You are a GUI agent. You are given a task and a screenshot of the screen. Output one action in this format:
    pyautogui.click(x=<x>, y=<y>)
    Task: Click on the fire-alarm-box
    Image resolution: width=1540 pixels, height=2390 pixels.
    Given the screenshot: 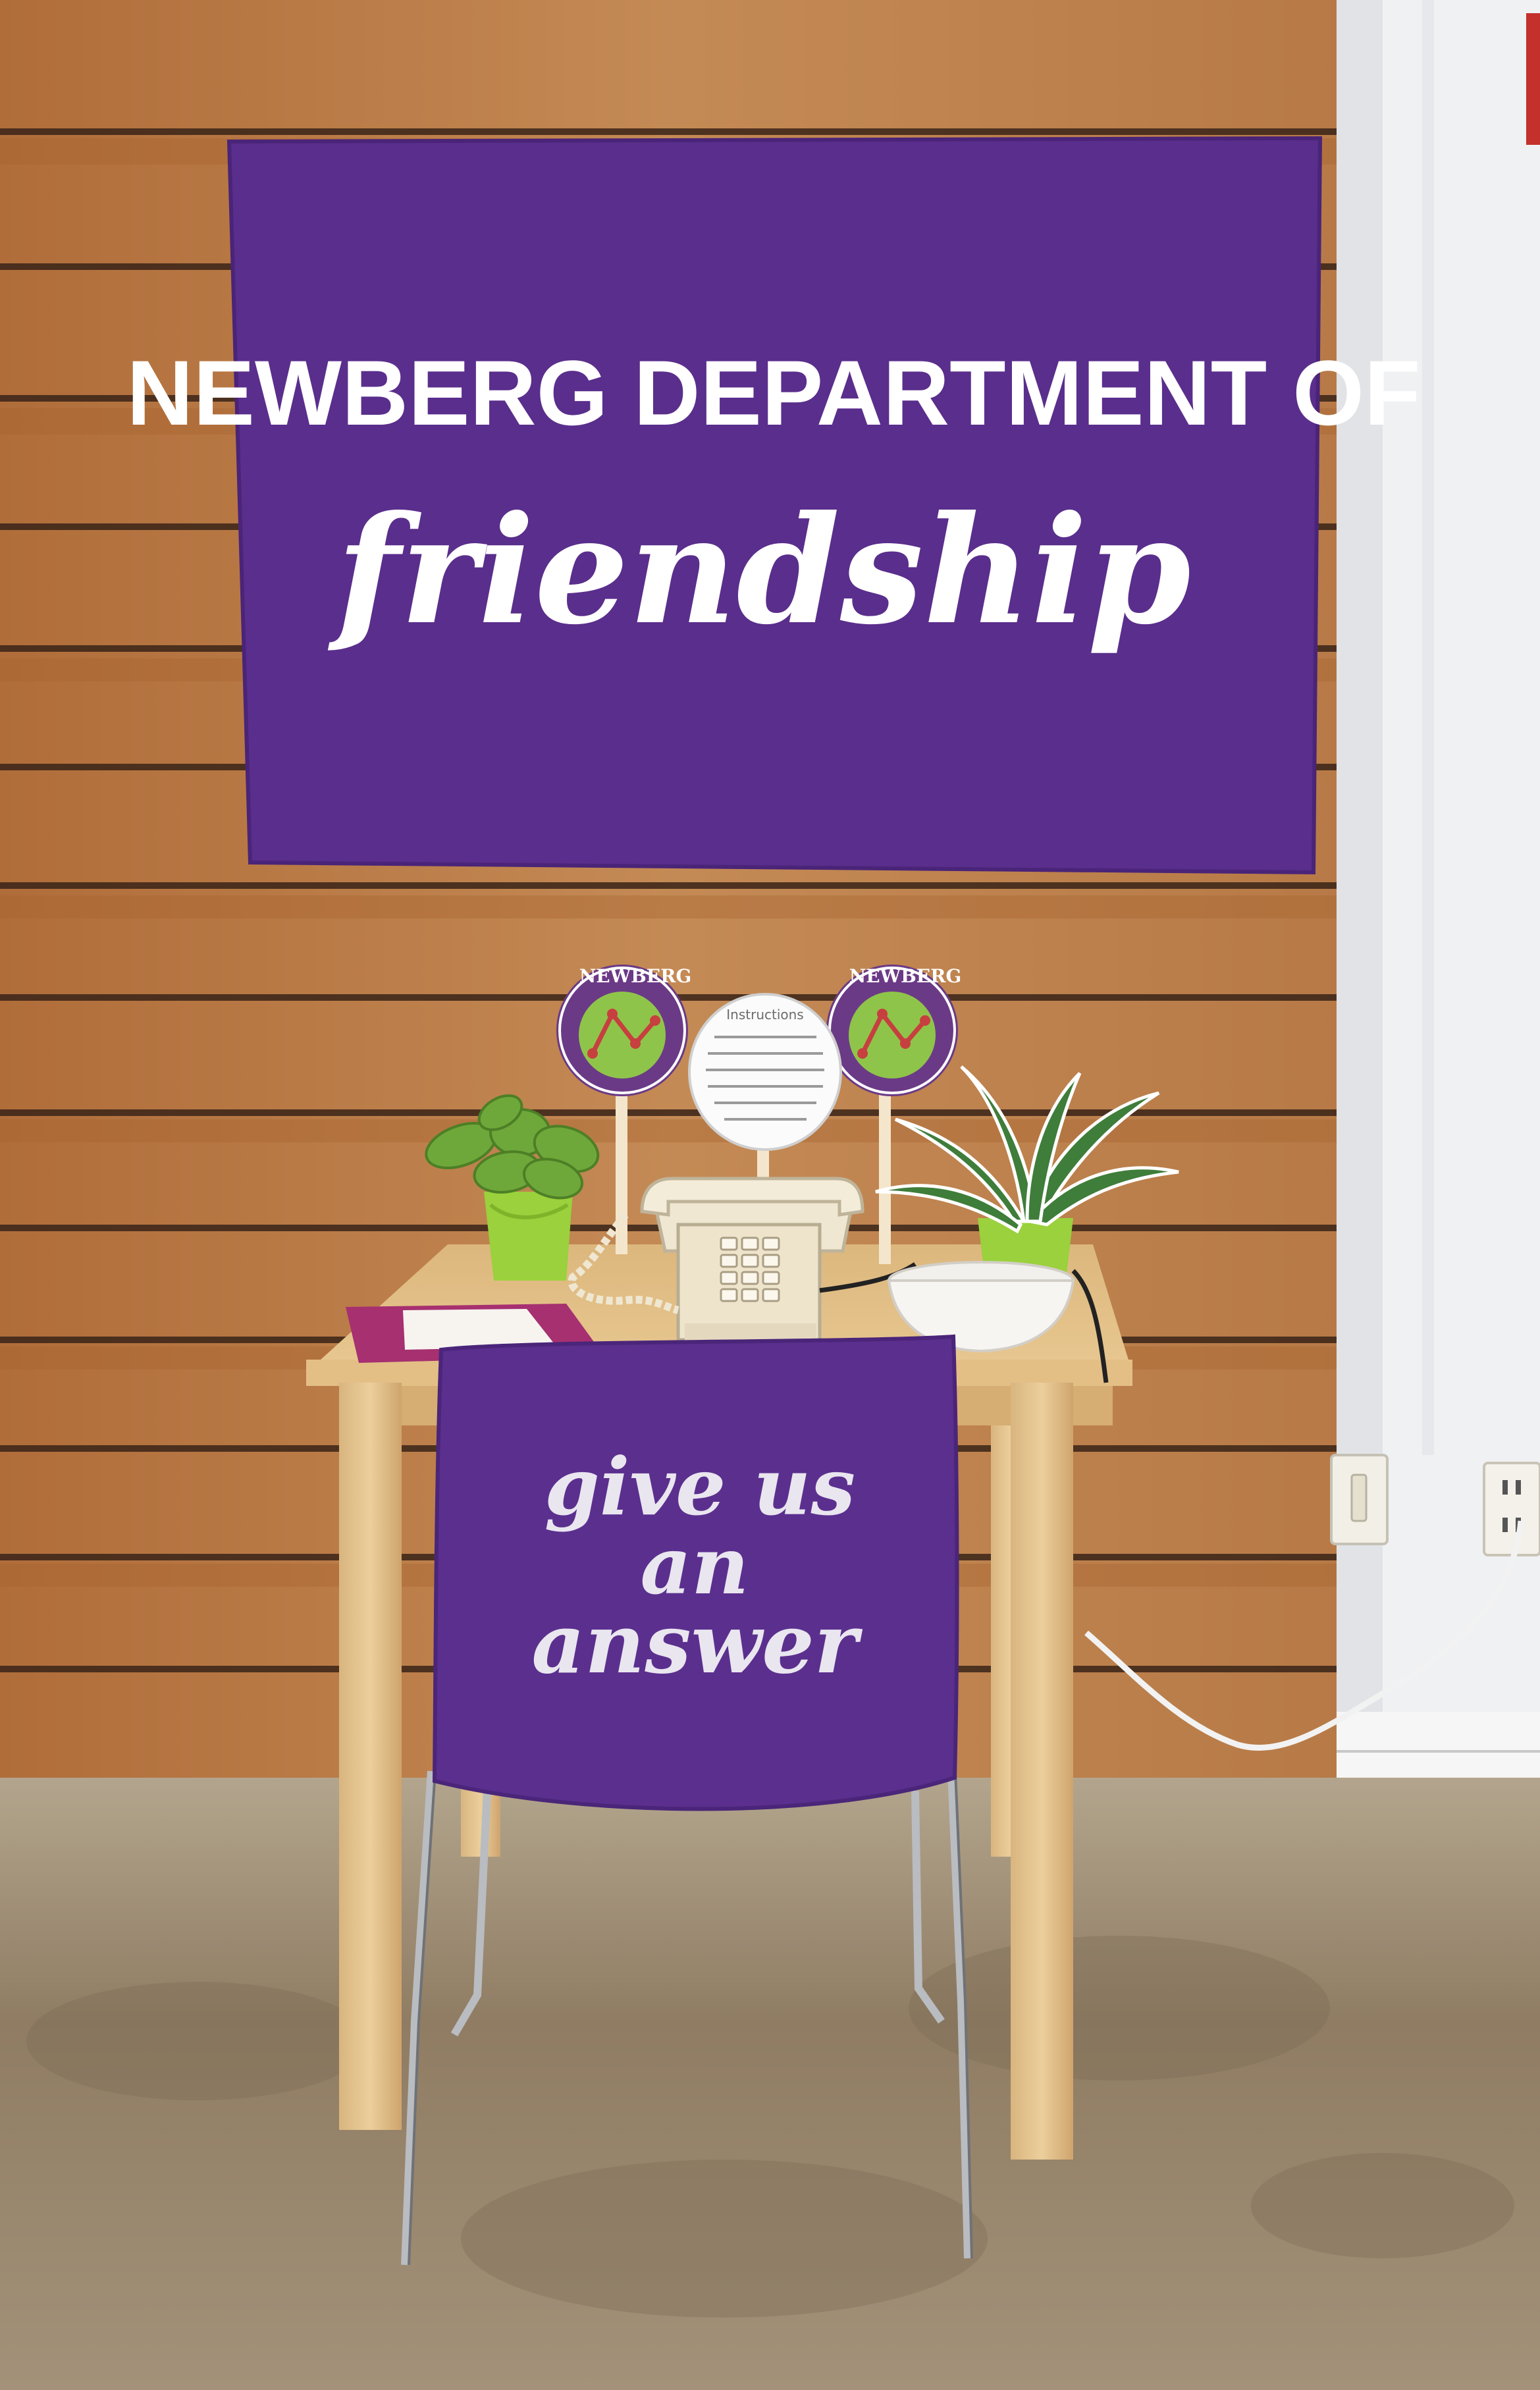 What is the action you would take?
    pyautogui.click(x=1533, y=79)
    